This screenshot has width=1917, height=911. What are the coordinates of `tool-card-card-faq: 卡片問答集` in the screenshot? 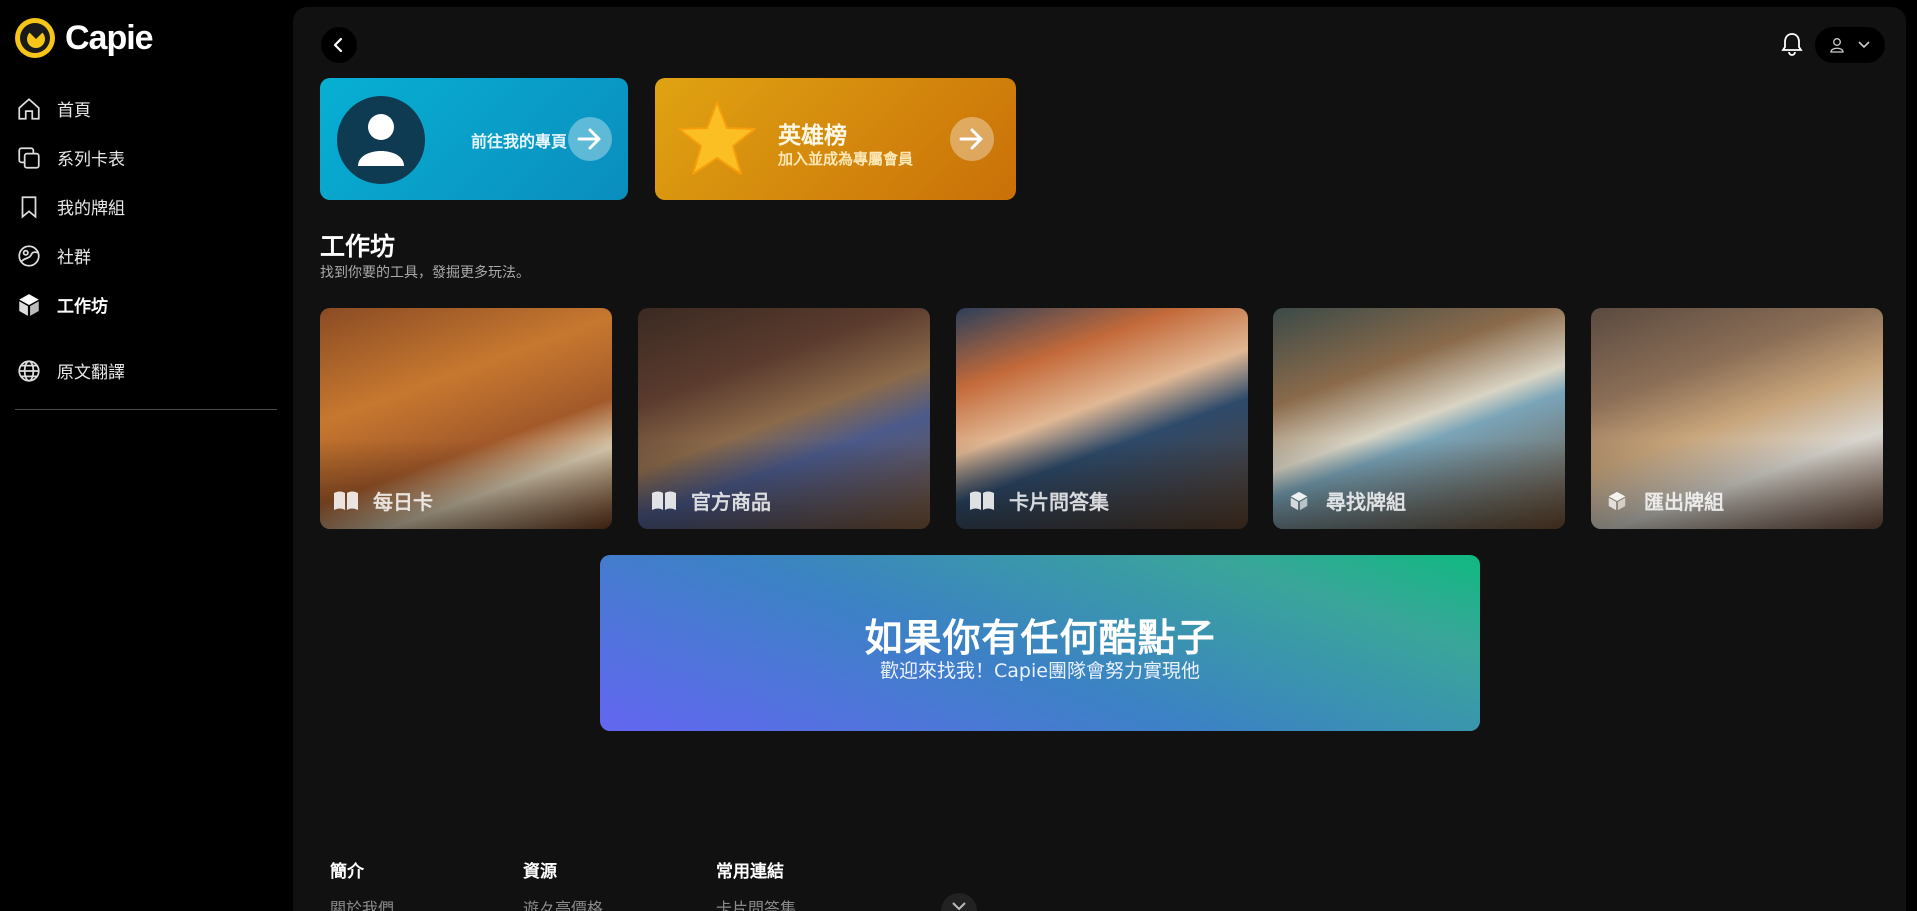 It's located at (1102, 418).